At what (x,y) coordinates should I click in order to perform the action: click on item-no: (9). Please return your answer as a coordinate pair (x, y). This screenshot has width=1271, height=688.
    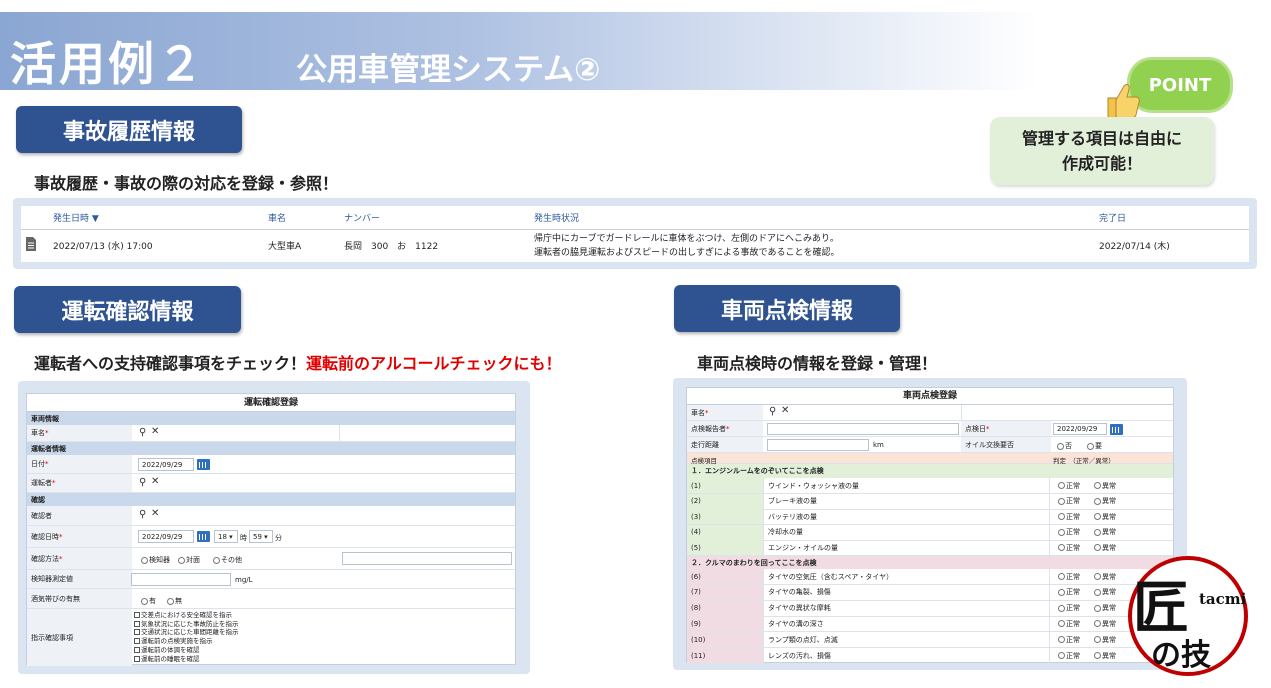
    Looking at the image, I should click on (725, 624).